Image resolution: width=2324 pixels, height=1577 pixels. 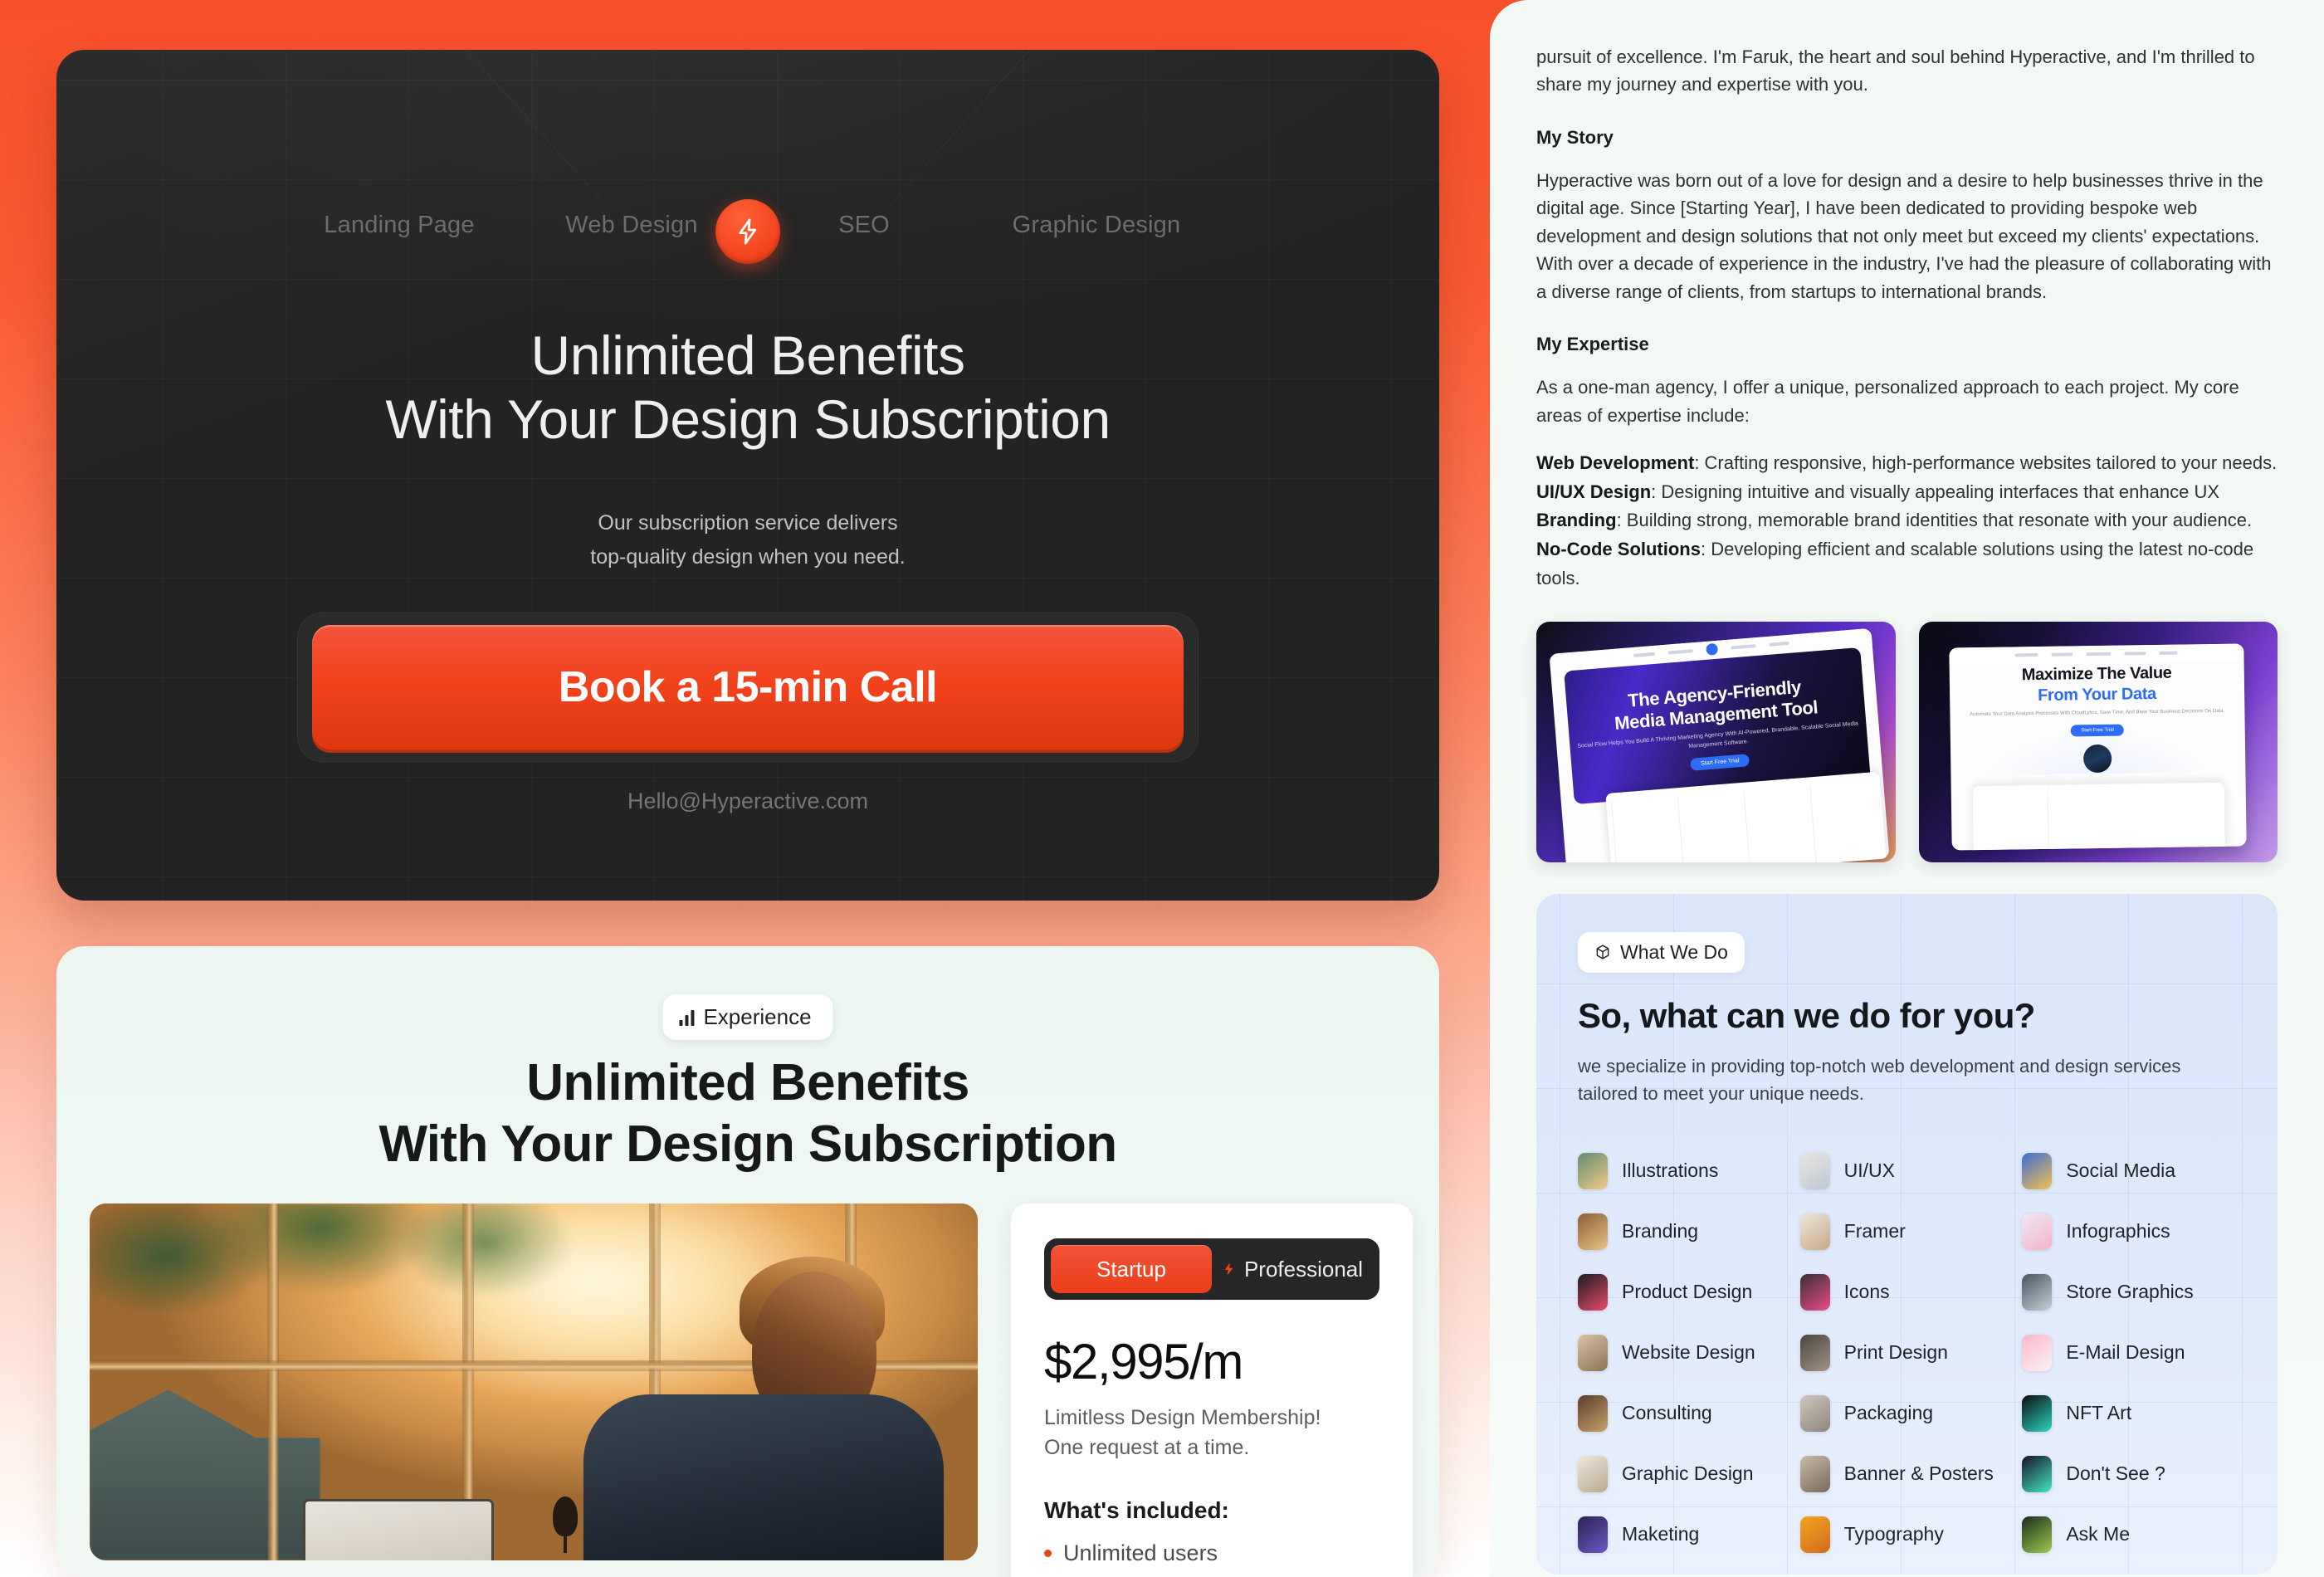 What do you see at coordinates (1096, 225) in the screenshot?
I see `nav-item-graphic-design: Graphic Design` at bounding box center [1096, 225].